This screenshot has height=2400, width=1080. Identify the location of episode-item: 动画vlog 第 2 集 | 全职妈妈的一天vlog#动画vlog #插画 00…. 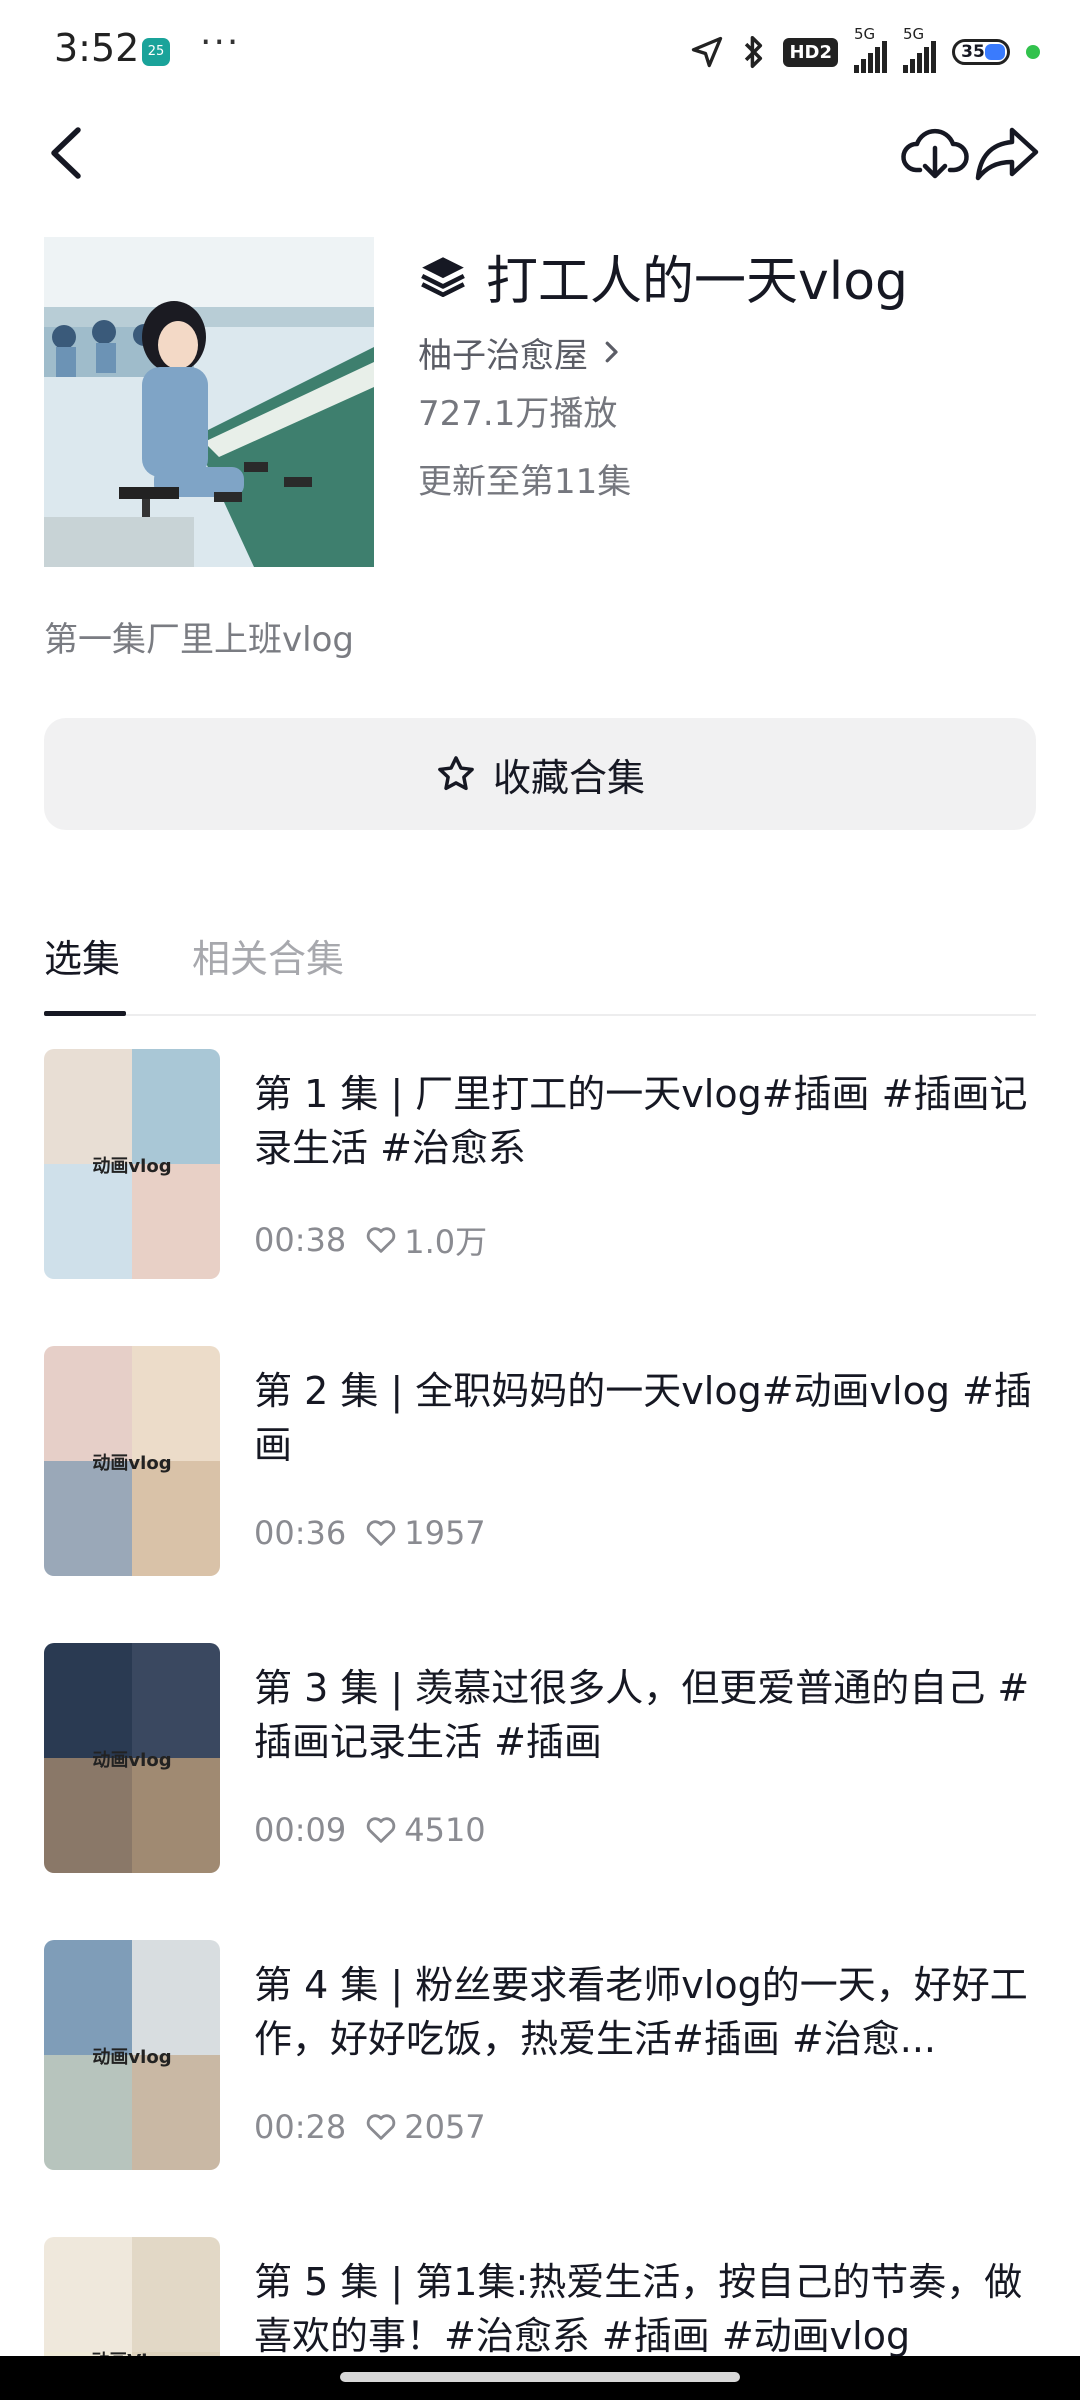
(540, 1461).